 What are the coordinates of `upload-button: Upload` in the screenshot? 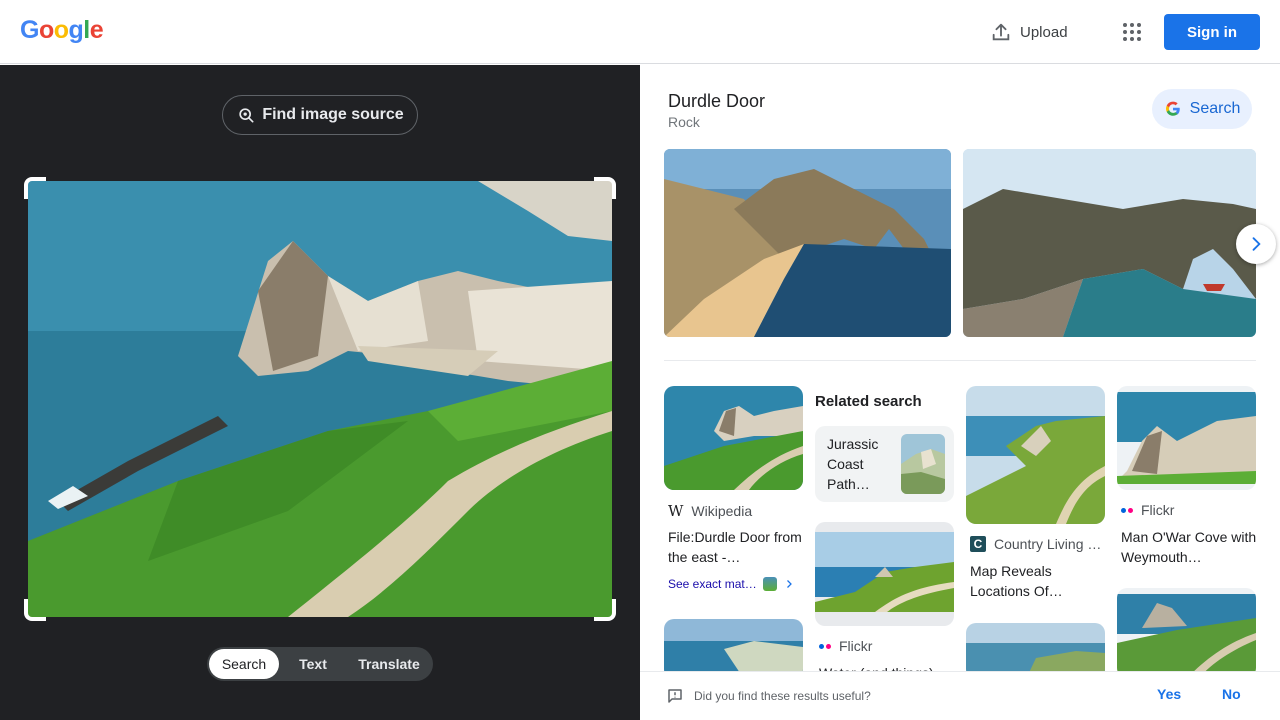 It's located at (1029, 32).